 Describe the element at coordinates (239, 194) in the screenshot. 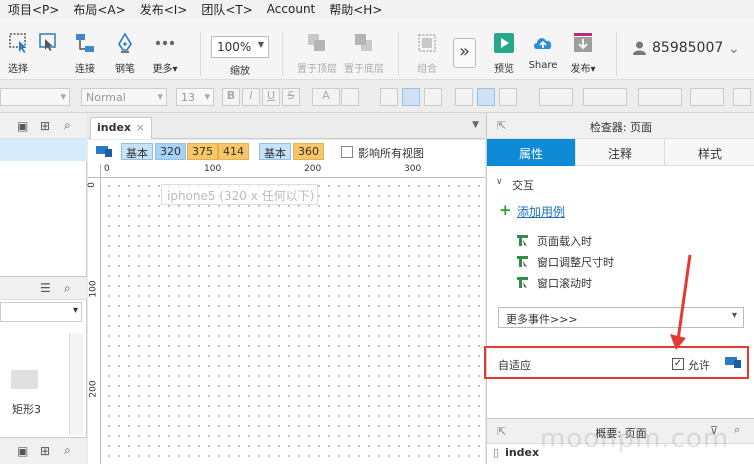

I see `device-size-label: iphone5 (320 x 任何以下)` at that location.